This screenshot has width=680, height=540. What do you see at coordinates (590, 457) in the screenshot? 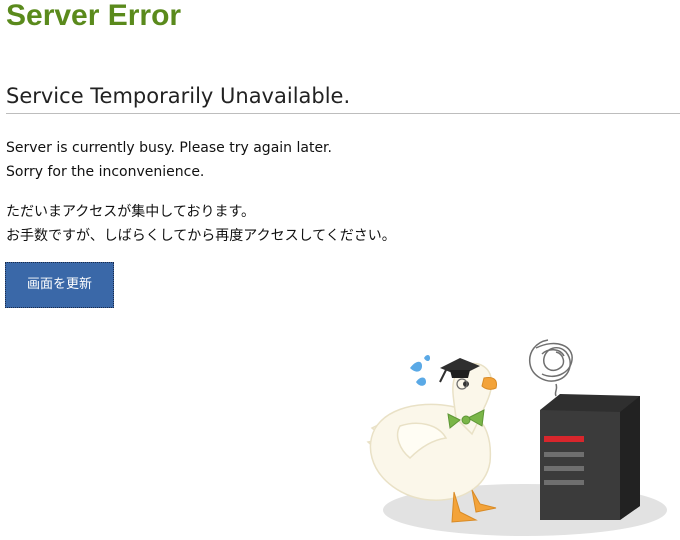
I see `server-tower-icon` at bounding box center [590, 457].